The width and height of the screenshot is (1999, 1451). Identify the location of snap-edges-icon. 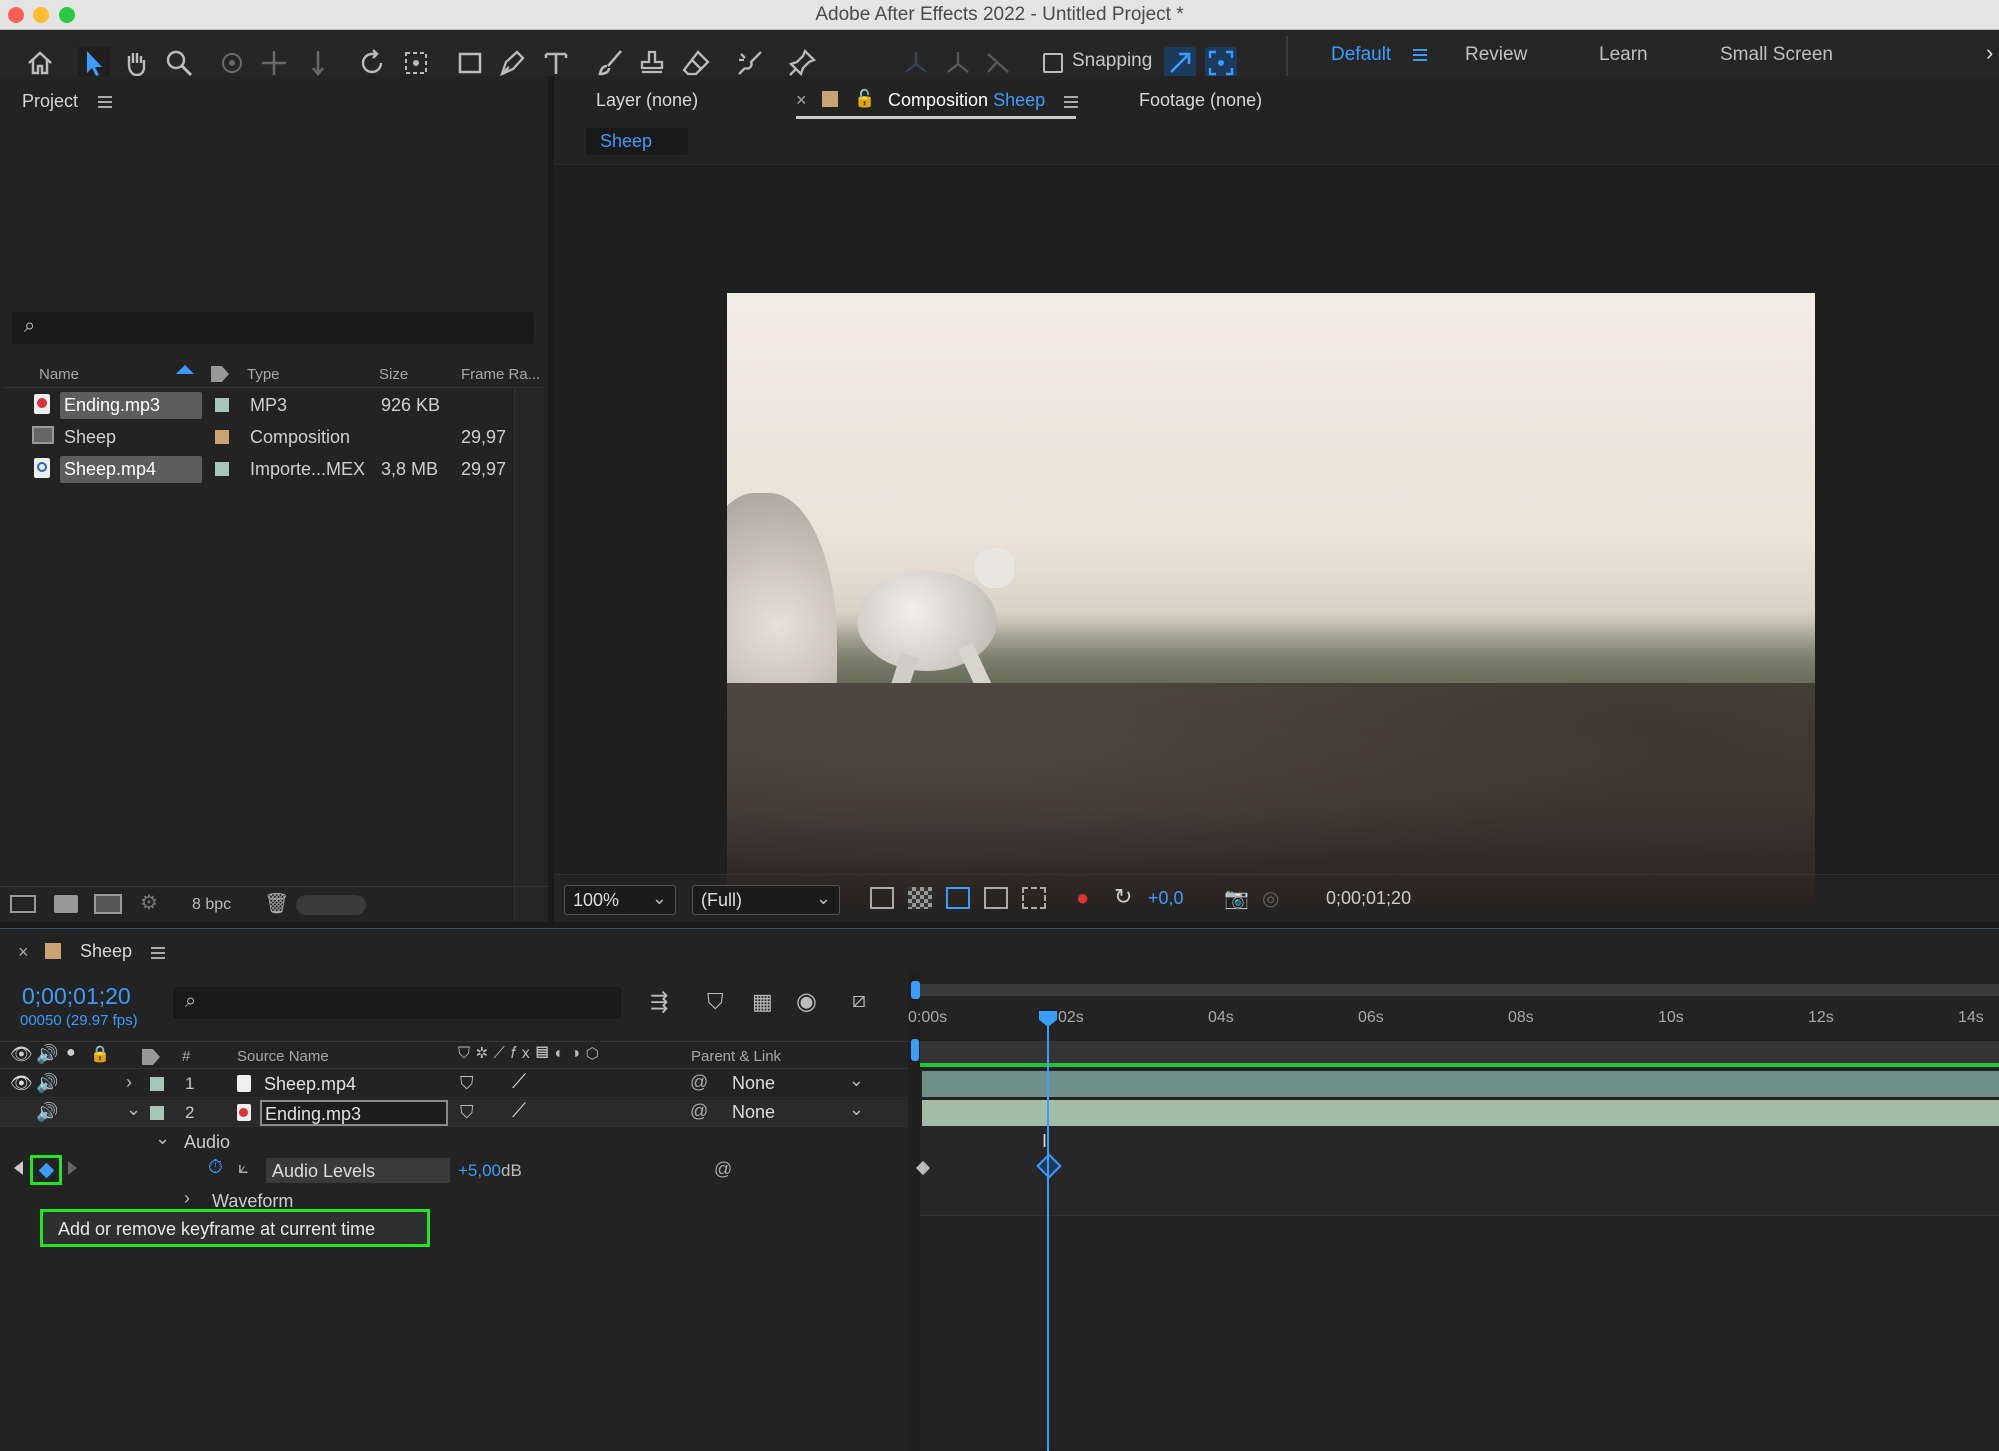
(1180, 63).